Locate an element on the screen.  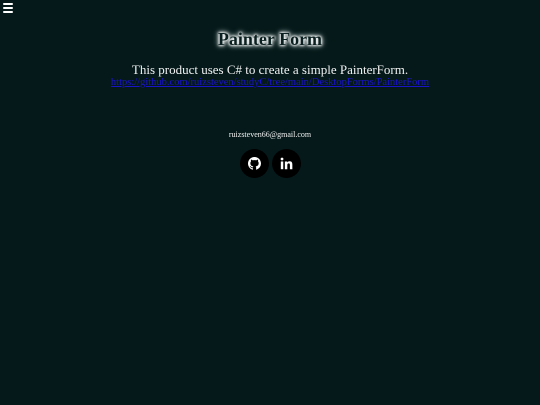
github-icon is located at coordinates (254, 163).